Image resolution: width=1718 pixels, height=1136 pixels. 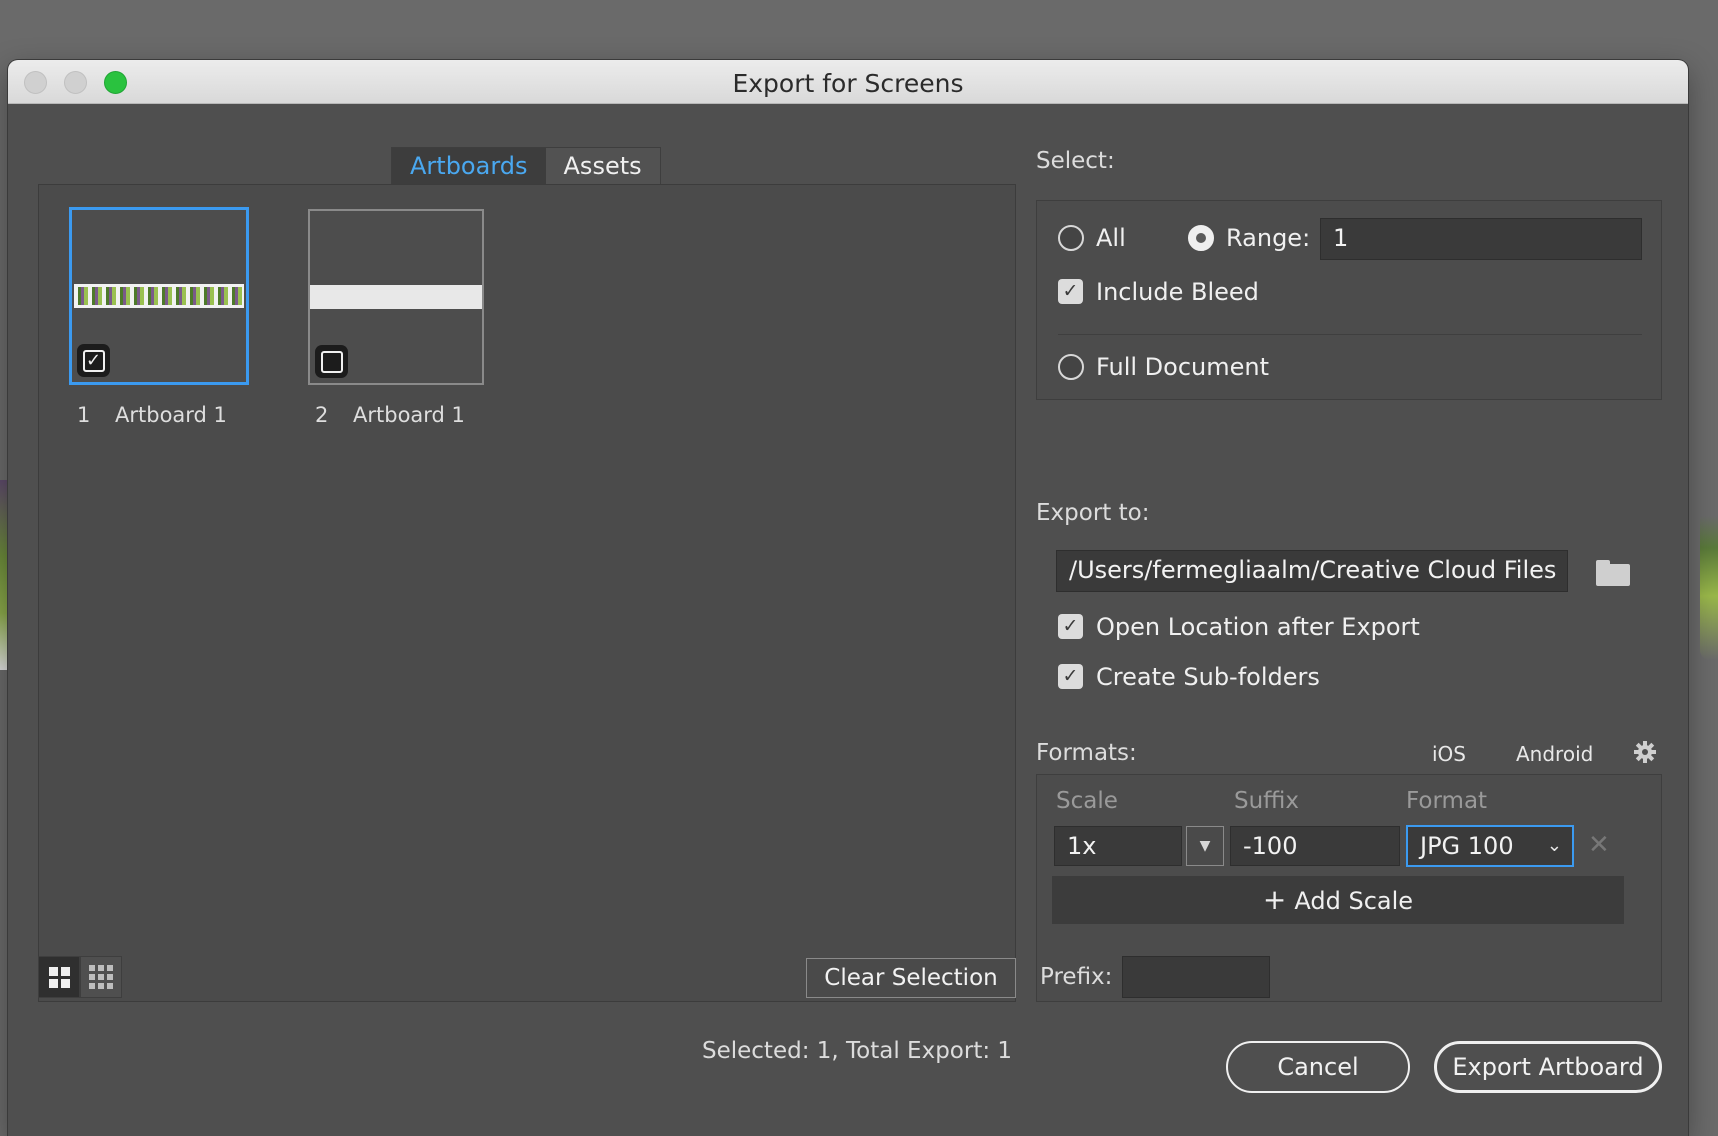 What do you see at coordinates (1449, 754) in the screenshot?
I see `ios-preset-button: iOS` at bounding box center [1449, 754].